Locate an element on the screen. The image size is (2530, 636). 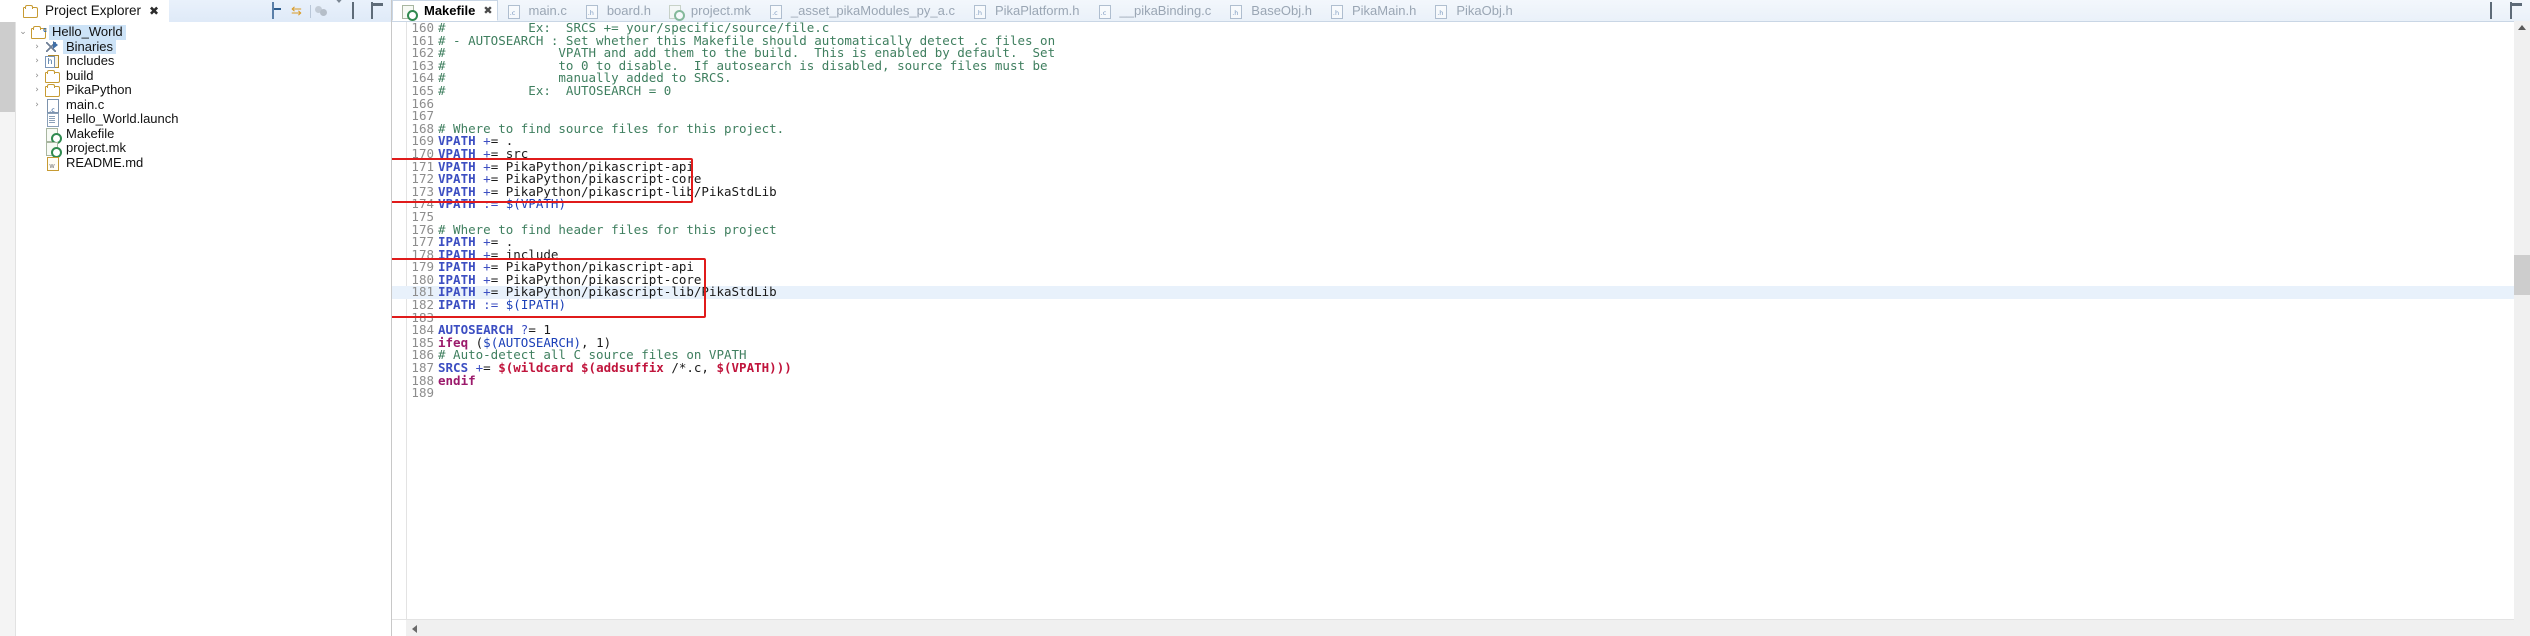
filter-icon is located at coordinates (322, 11).